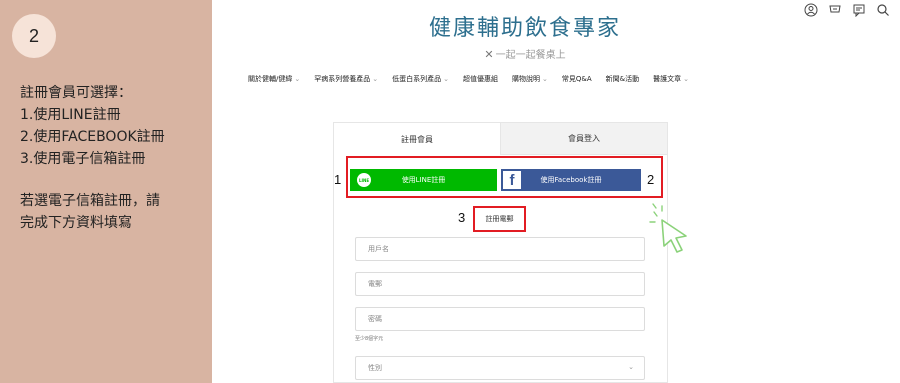 This screenshot has width=900, height=383. Describe the element at coordinates (835, 9) in the screenshot. I see `cart-icon` at that location.